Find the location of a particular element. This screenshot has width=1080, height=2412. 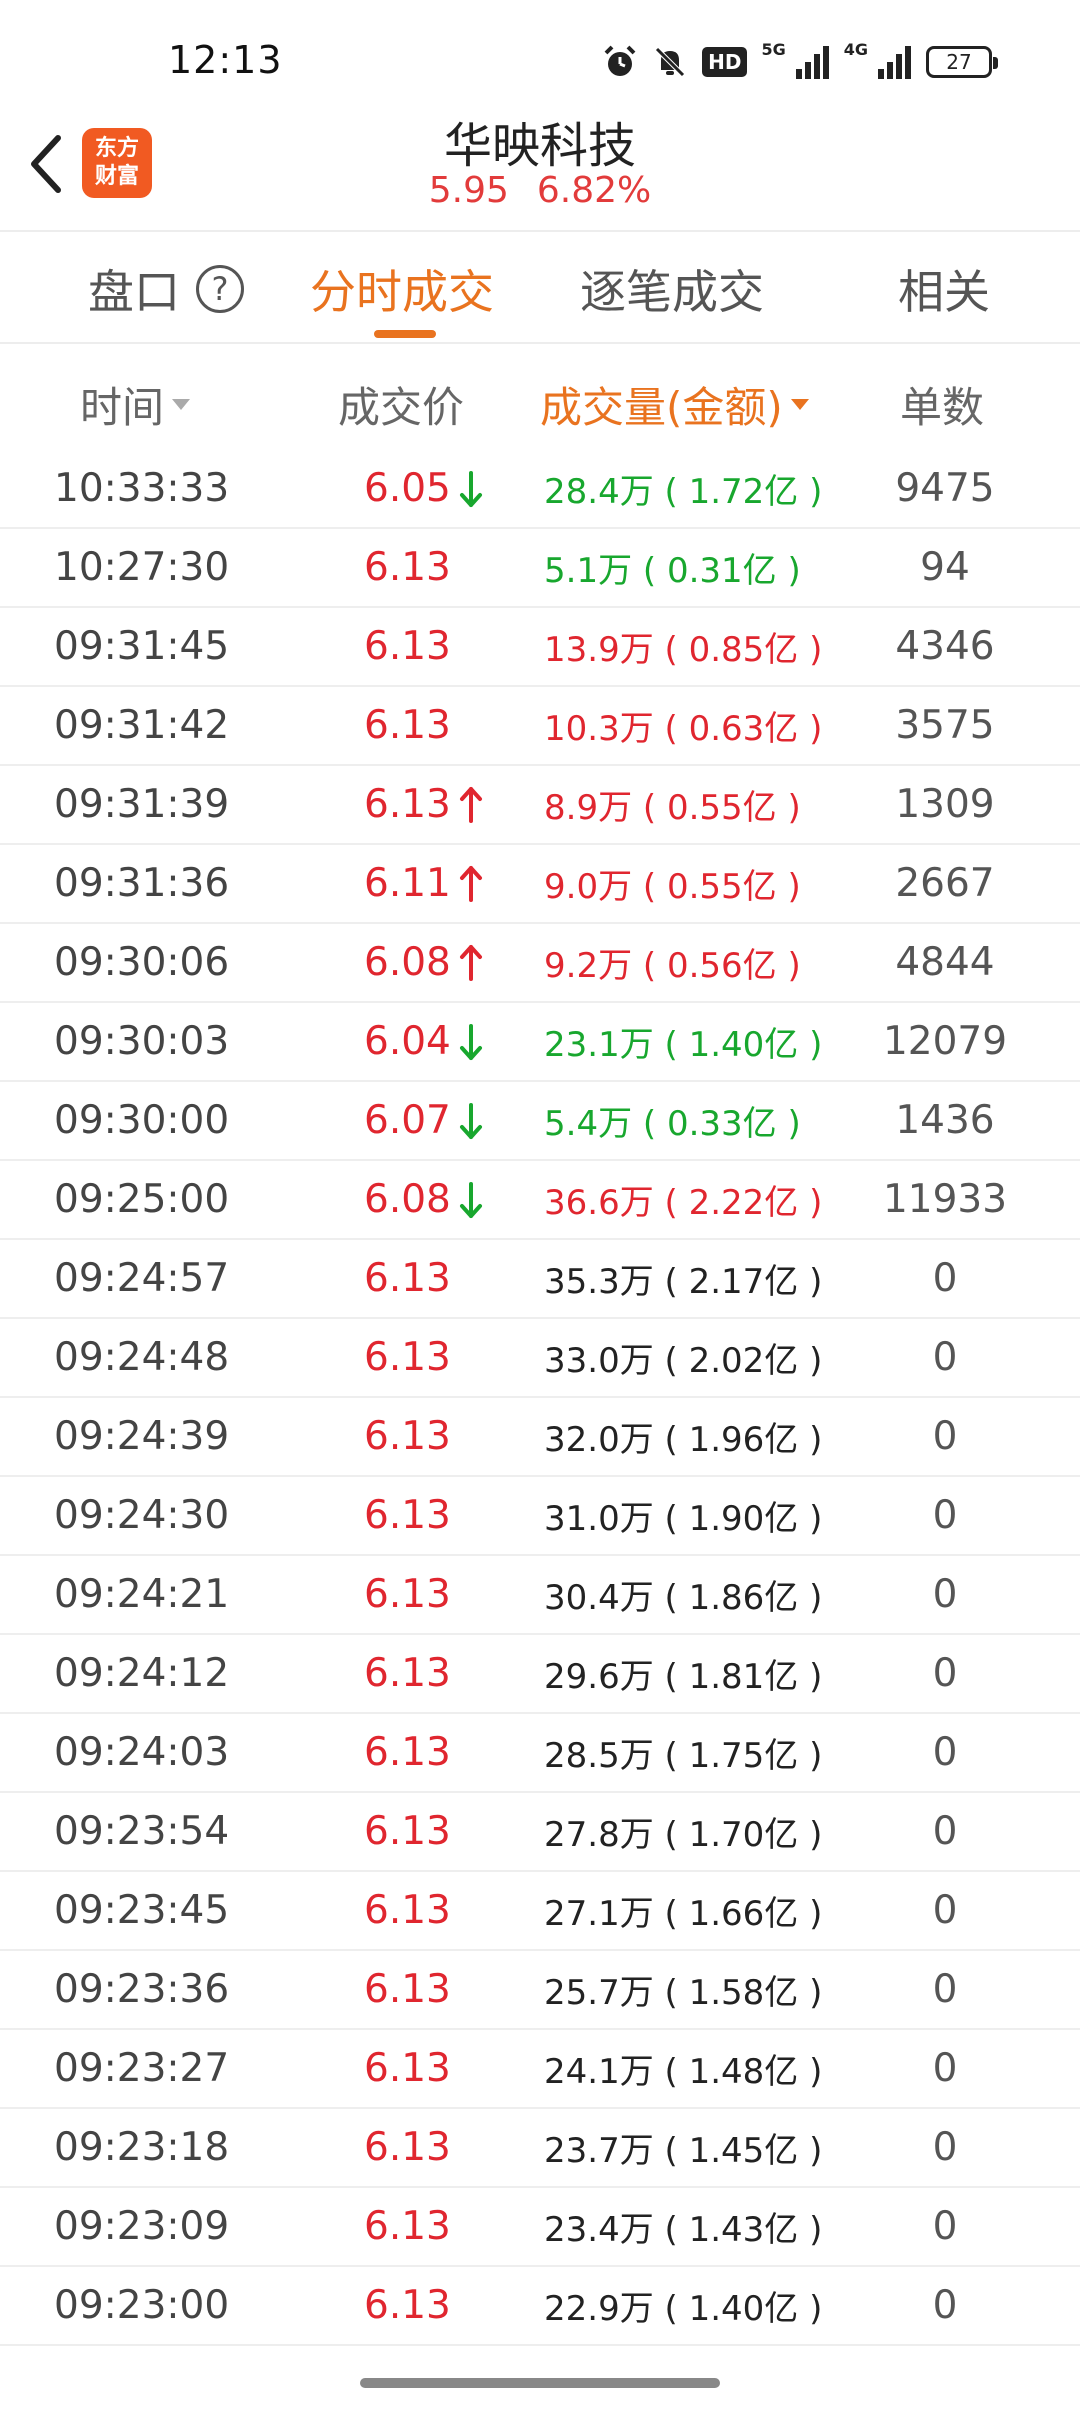

sort-caret-icon is located at coordinates (181, 404).